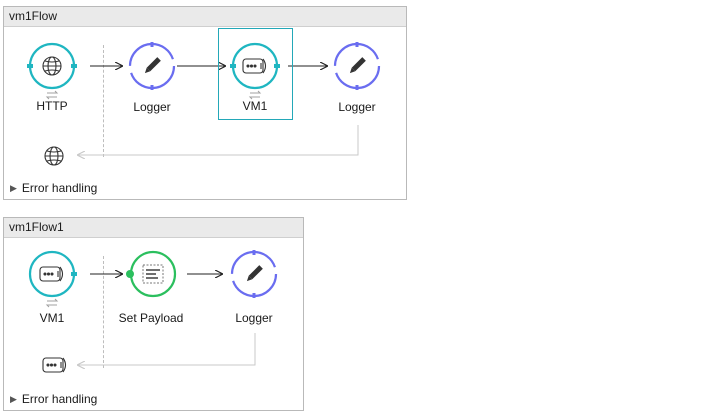 Image resolution: width=704 pixels, height=417 pixels. Describe the element at coordinates (52, 106) in the screenshot. I see `node-label-http: HTTP` at that location.